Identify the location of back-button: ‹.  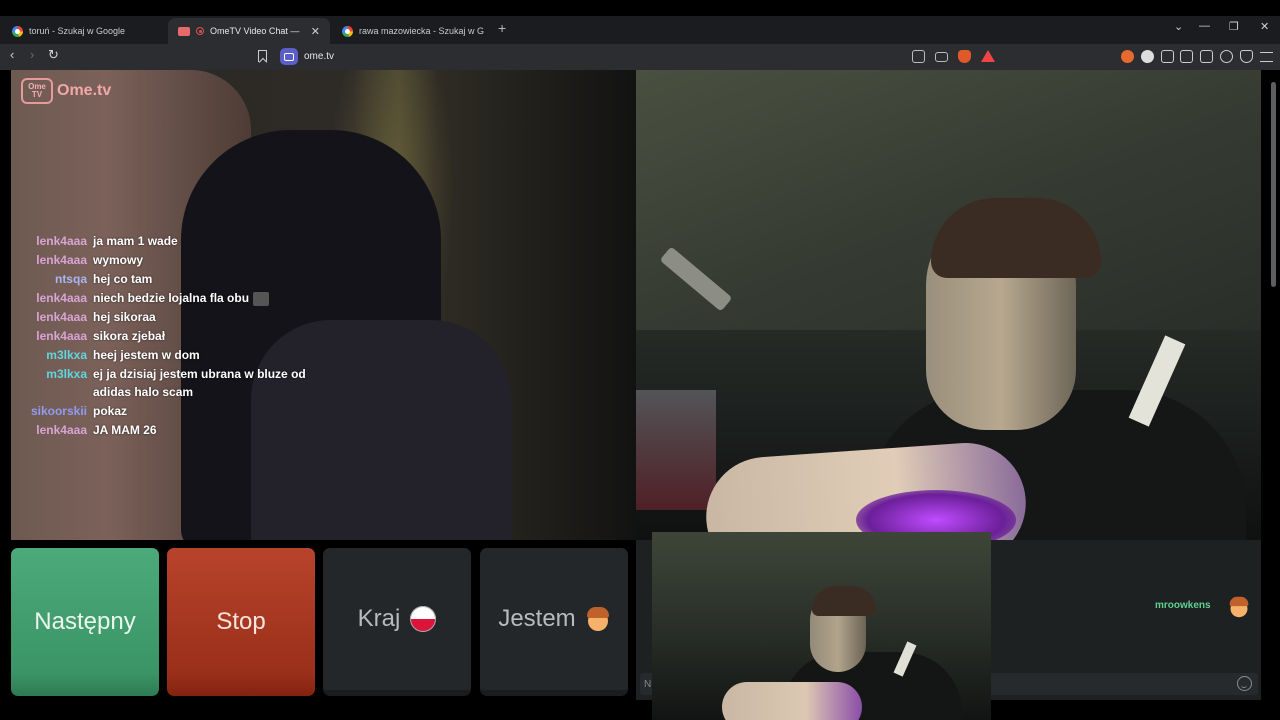
(12, 54).